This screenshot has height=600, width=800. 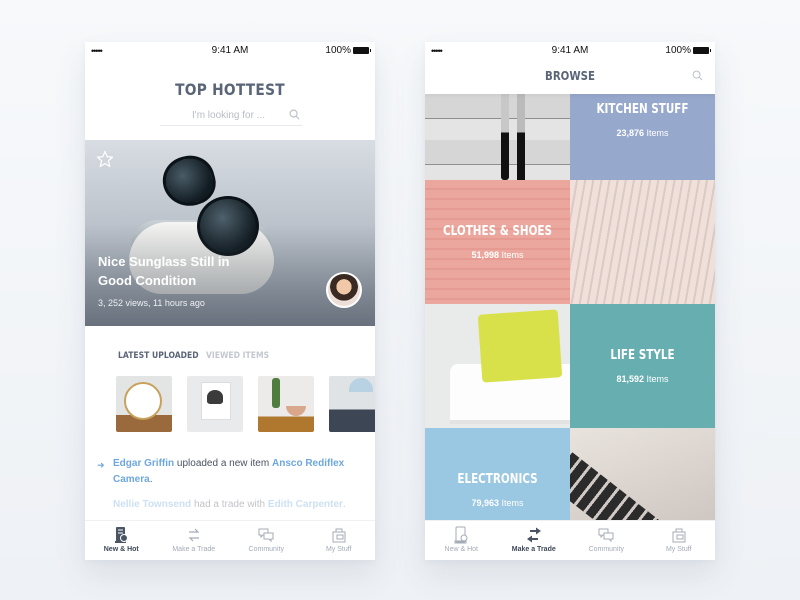 I want to click on category-electronics: ELECTRONICS 79,963 Items, so click(x=497, y=474).